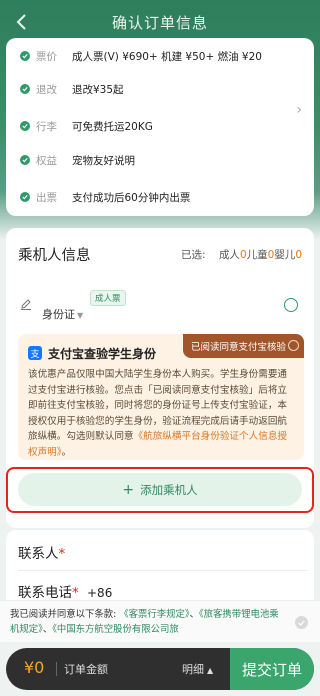  Describe the element at coordinates (193, 255) in the screenshot. I see `selected-label: 已选:` at that location.